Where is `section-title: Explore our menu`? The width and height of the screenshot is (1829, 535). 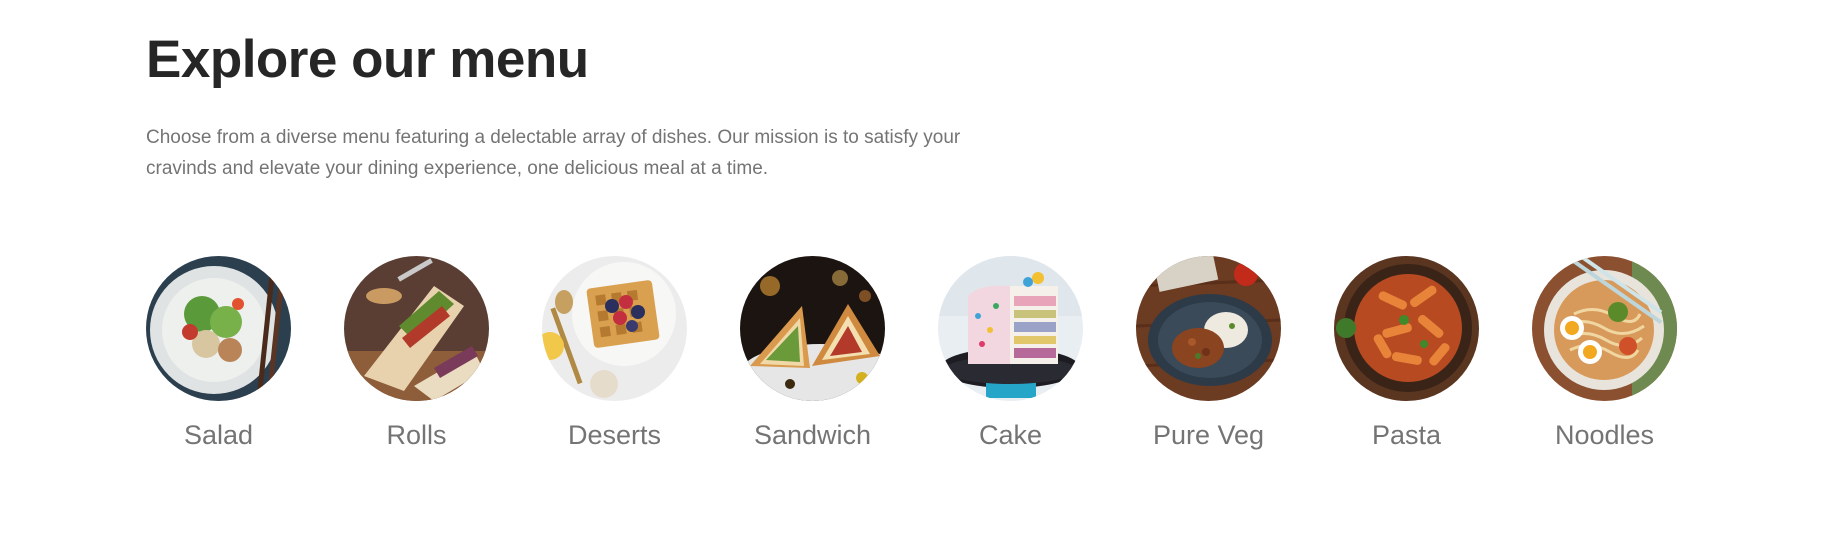 section-title: Explore our menu is located at coordinates (367, 59).